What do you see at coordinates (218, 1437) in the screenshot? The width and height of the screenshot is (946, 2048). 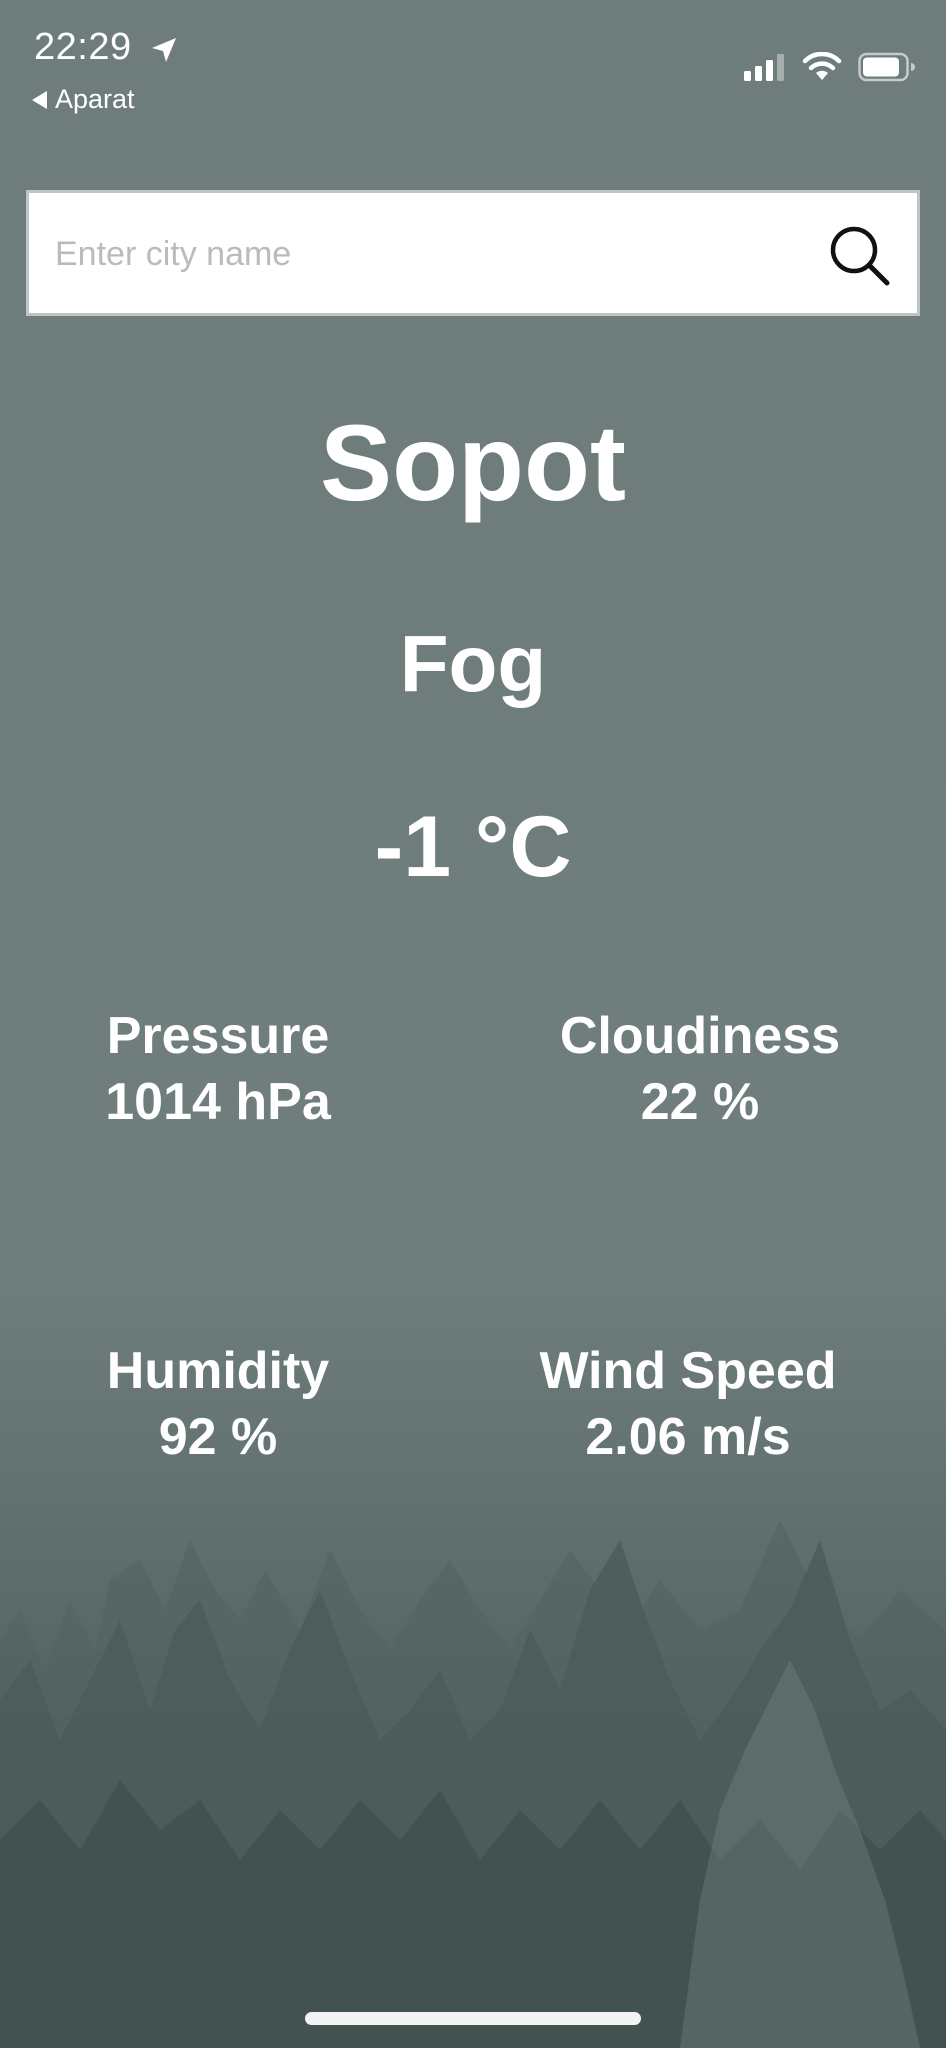 I see `humidity-value: 92 %` at bounding box center [218, 1437].